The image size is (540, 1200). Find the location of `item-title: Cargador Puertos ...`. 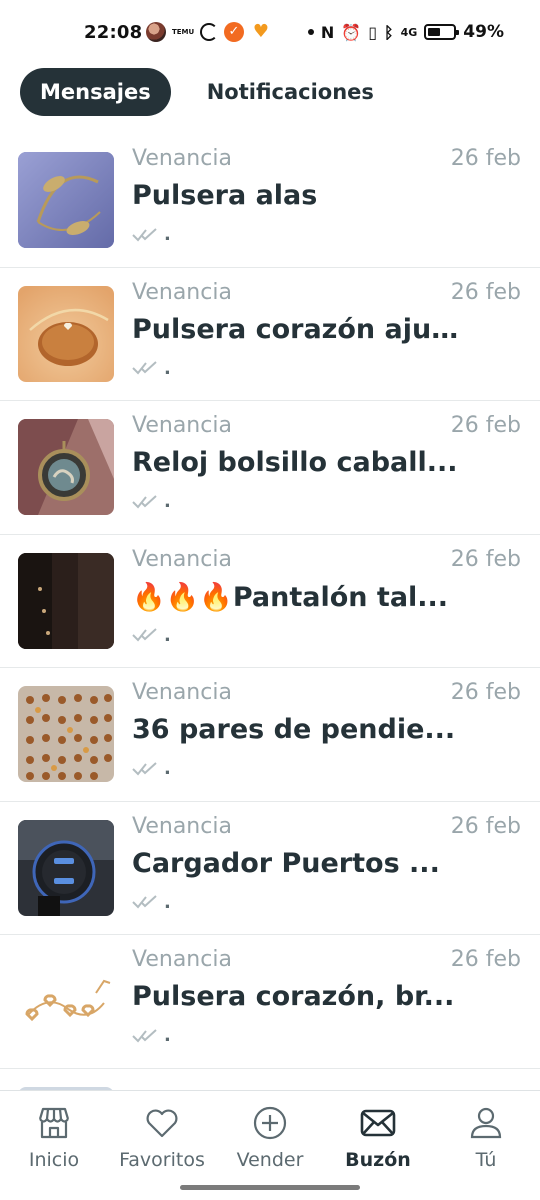

item-title: Cargador Puertos ... is located at coordinates (286, 863).